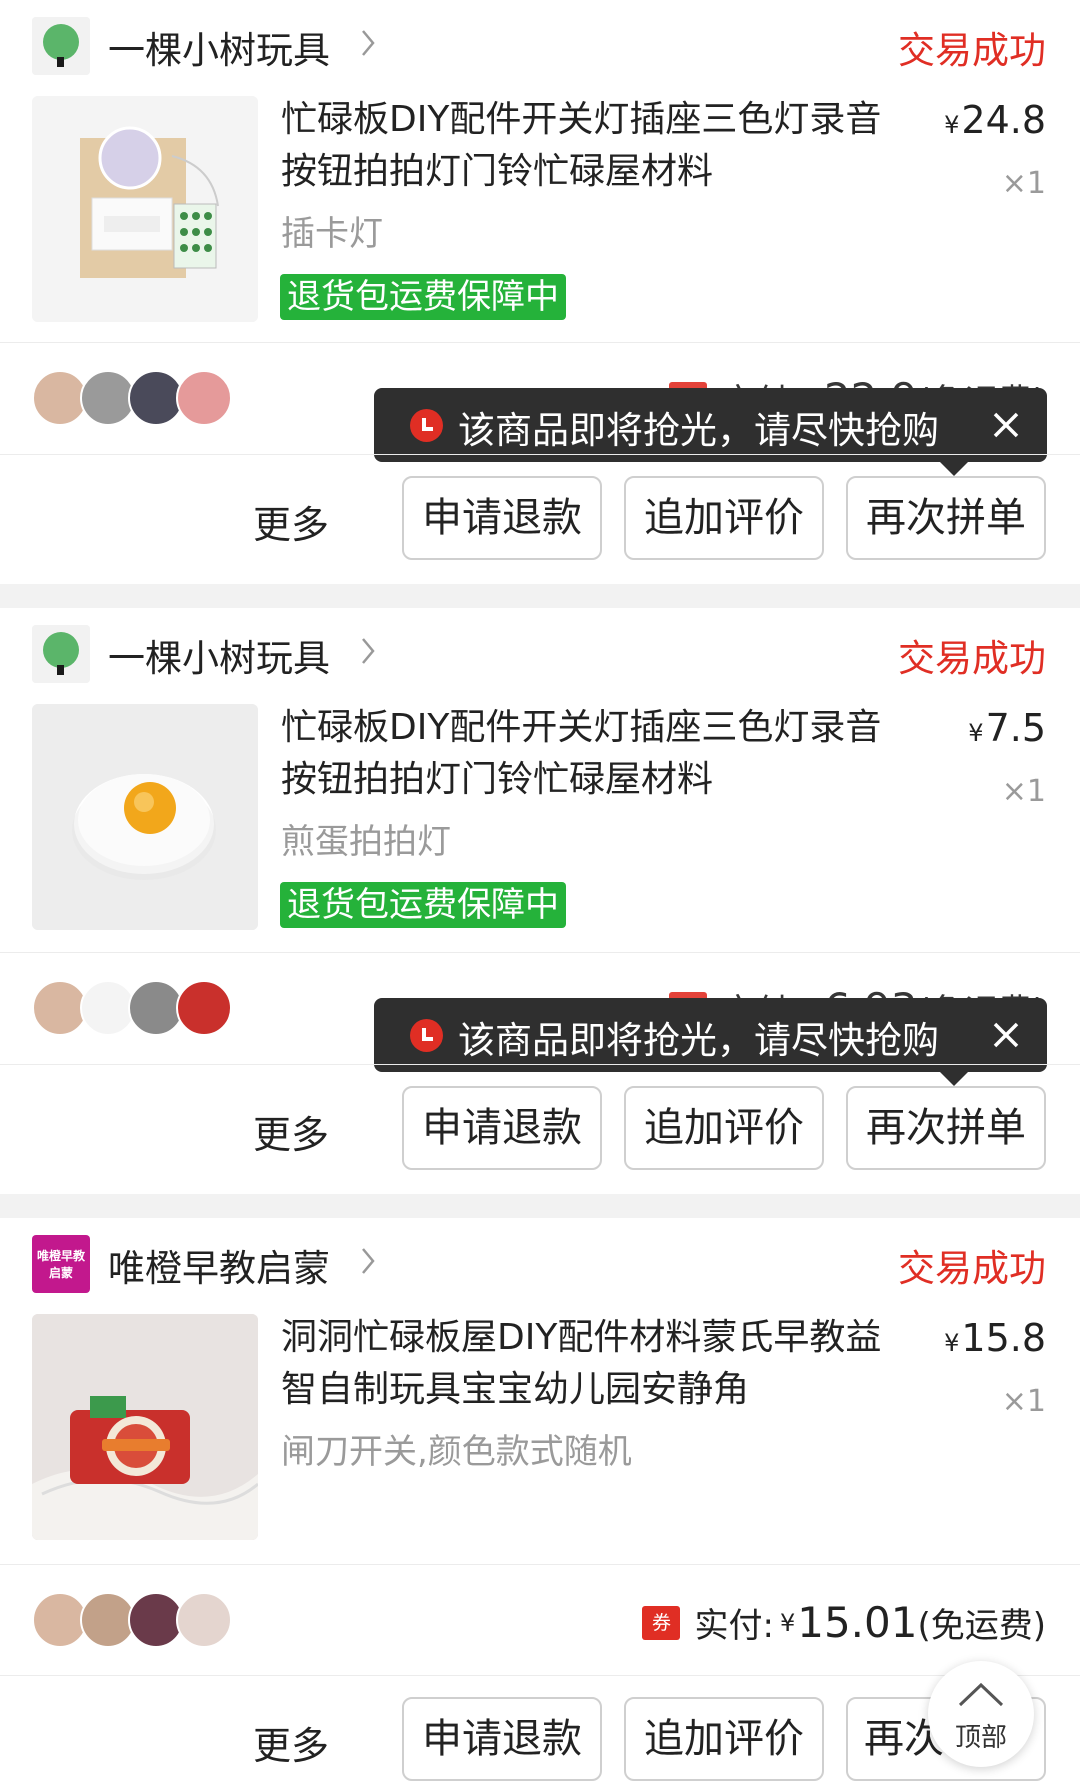  Describe the element at coordinates (981, 1626) in the screenshot. I see `pay-note: (免运费)` at that location.